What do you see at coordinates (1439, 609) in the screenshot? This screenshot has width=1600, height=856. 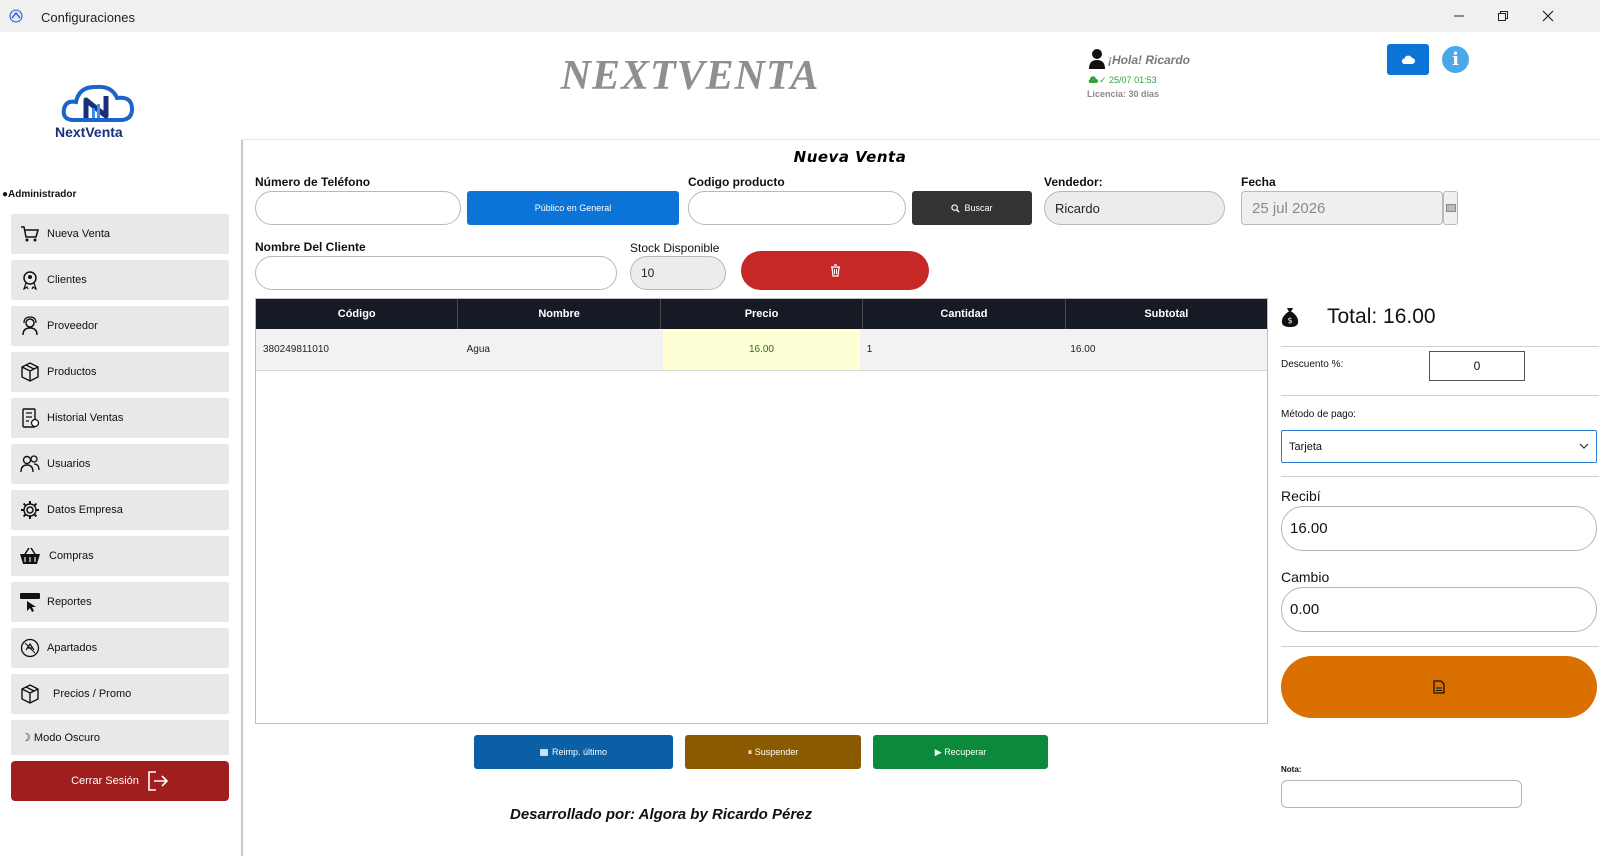 I see `change-input: 0.00` at bounding box center [1439, 609].